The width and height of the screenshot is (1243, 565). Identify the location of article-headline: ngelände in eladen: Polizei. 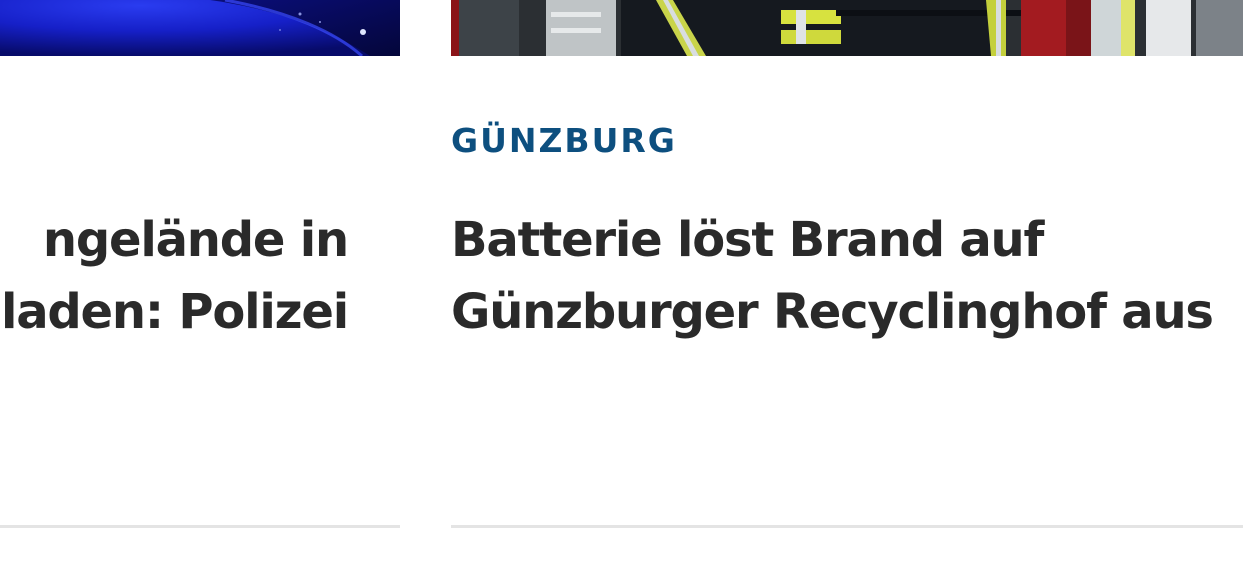
(174, 276).